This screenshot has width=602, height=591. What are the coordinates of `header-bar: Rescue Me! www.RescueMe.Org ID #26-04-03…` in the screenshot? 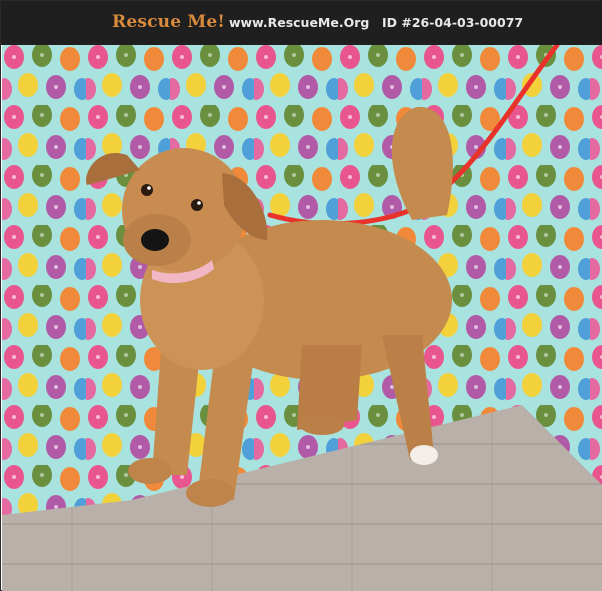 It's located at (301, 23).